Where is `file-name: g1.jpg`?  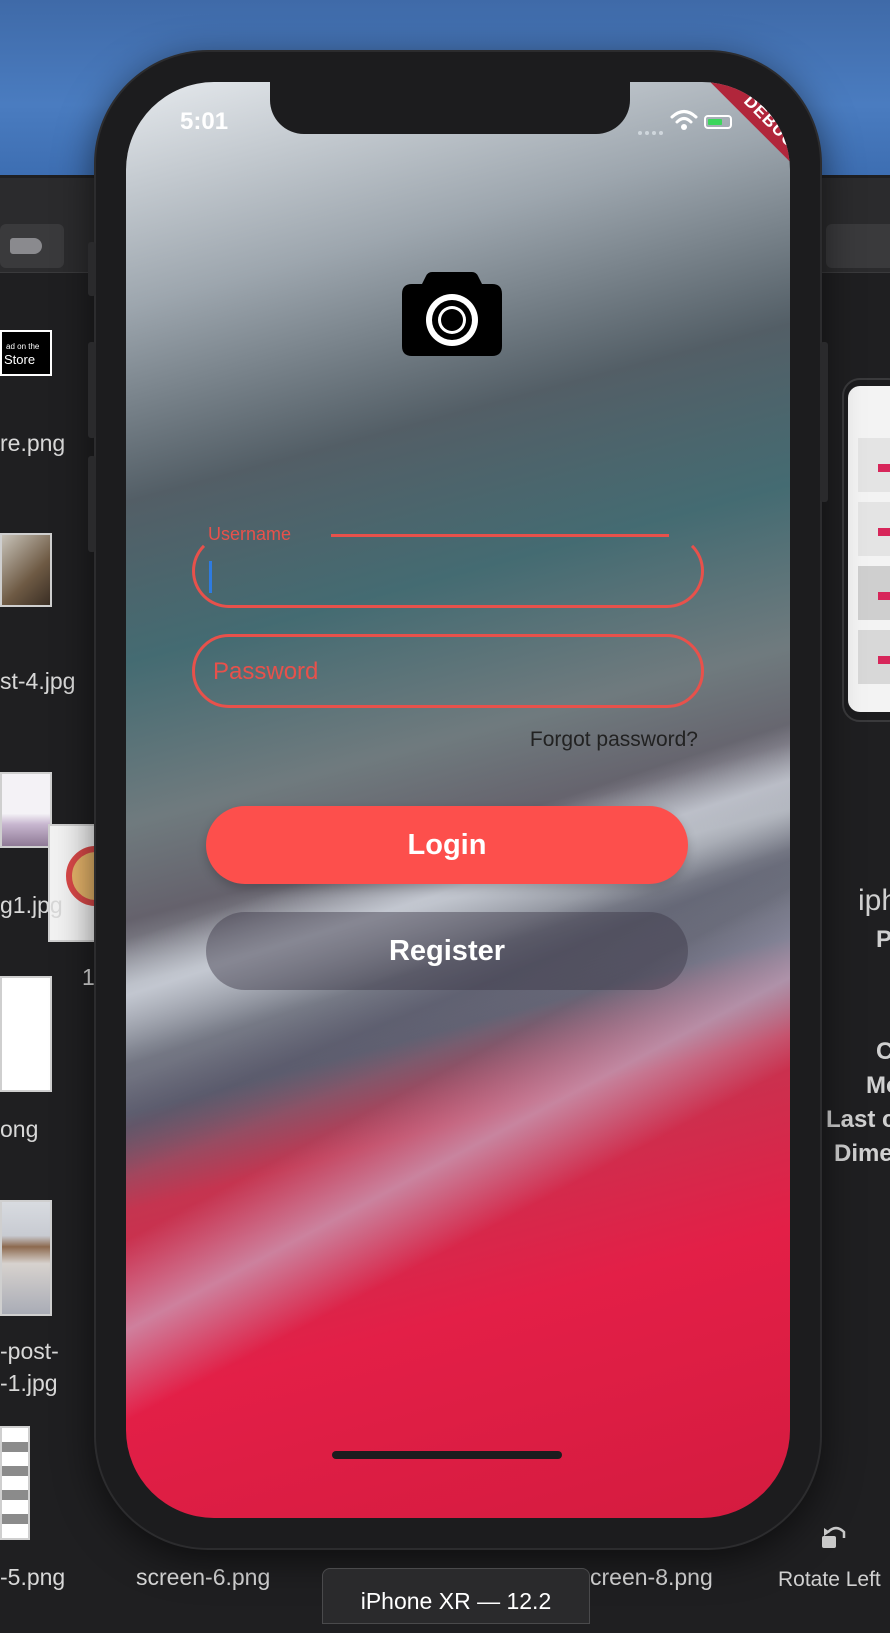
file-name: g1.jpg is located at coordinates (31, 905).